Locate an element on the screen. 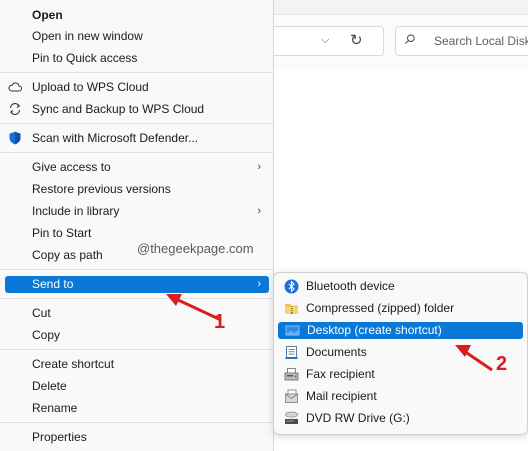 Image resolution: width=528 pixels, height=451 pixels. submenu-item-documents: Documents is located at coordinates (400, 352).